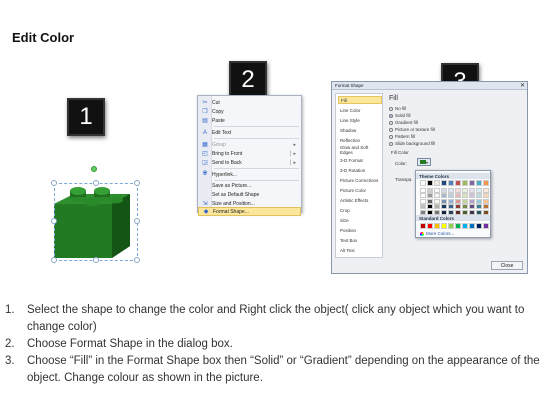 The height and width of the screenshot is (420, 560). What do you see at coordinates (360, 170) in the screenshot?
I see `category-3d-rotation: 3-D Rotation` at bounding box center [360, 170].